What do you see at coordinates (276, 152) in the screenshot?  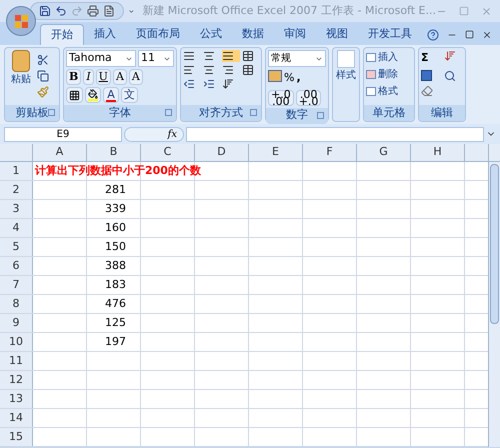 I see `column-header: E` at bounding box center [276, 152].